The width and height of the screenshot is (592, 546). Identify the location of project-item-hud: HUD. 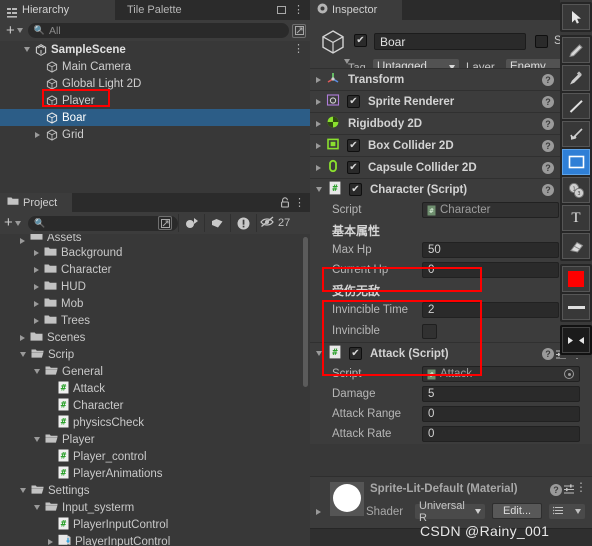
(155, 286).